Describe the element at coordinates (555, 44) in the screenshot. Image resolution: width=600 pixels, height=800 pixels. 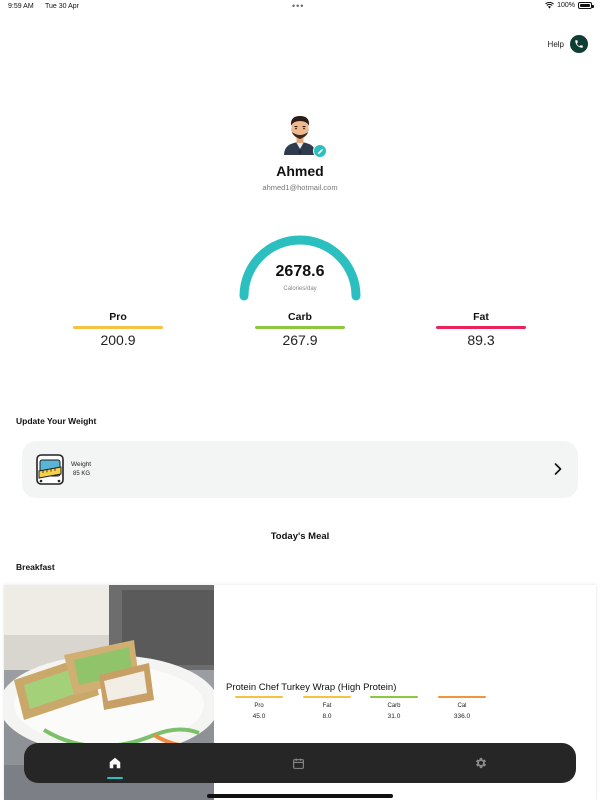
I see `help-label: Help` at that location.